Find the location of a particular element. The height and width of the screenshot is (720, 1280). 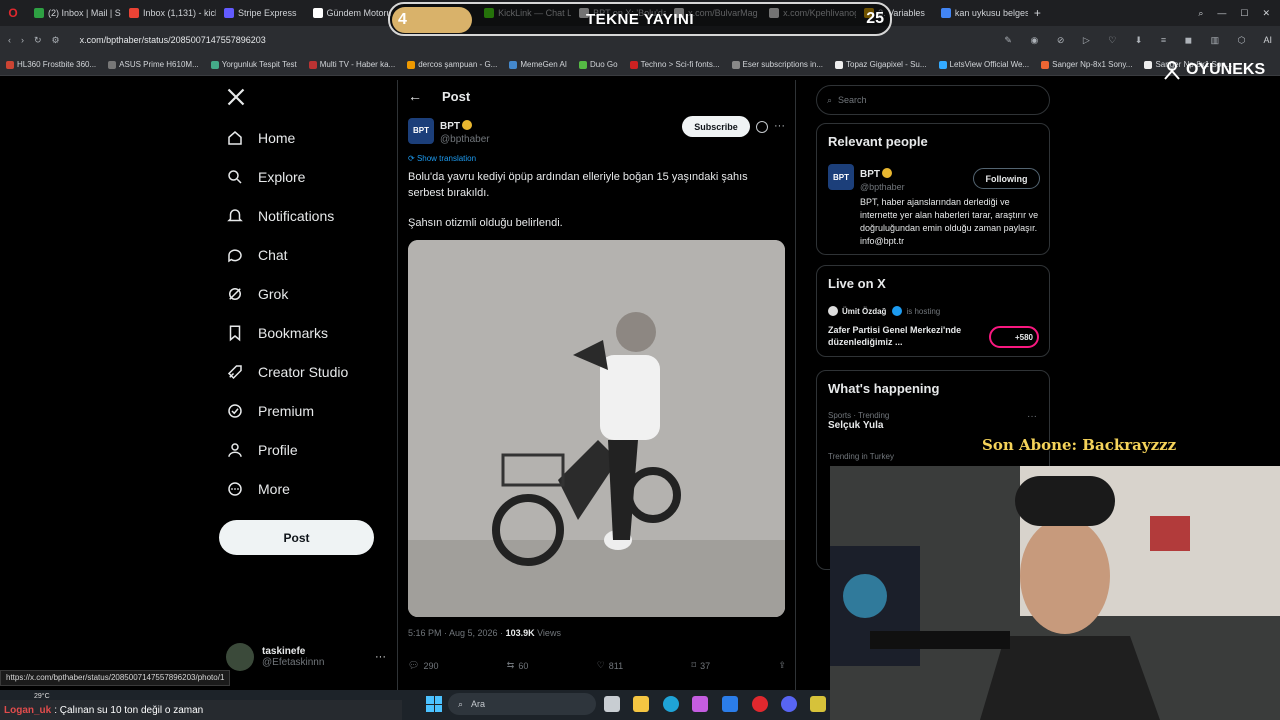

ai-button: AI is located at coordinates (1267, 40).